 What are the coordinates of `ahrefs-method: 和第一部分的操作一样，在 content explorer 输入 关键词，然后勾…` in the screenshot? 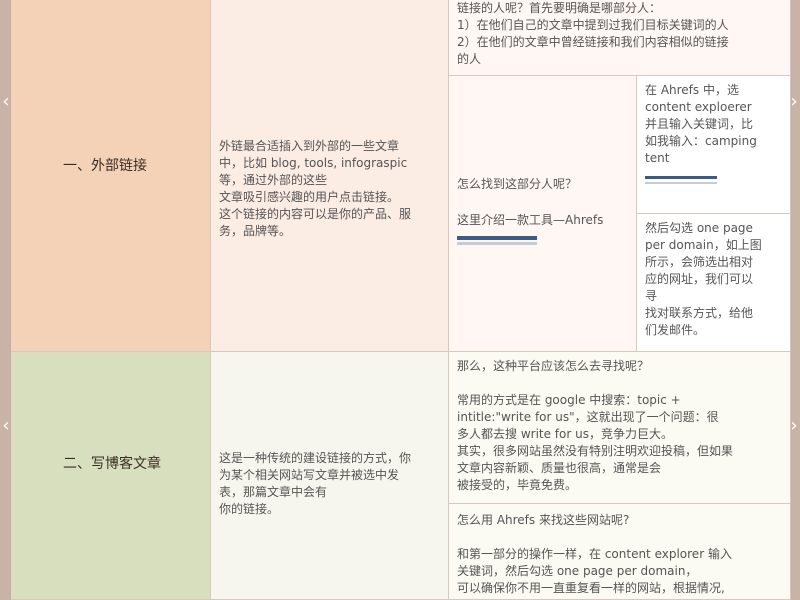 It's located at (594, 571).